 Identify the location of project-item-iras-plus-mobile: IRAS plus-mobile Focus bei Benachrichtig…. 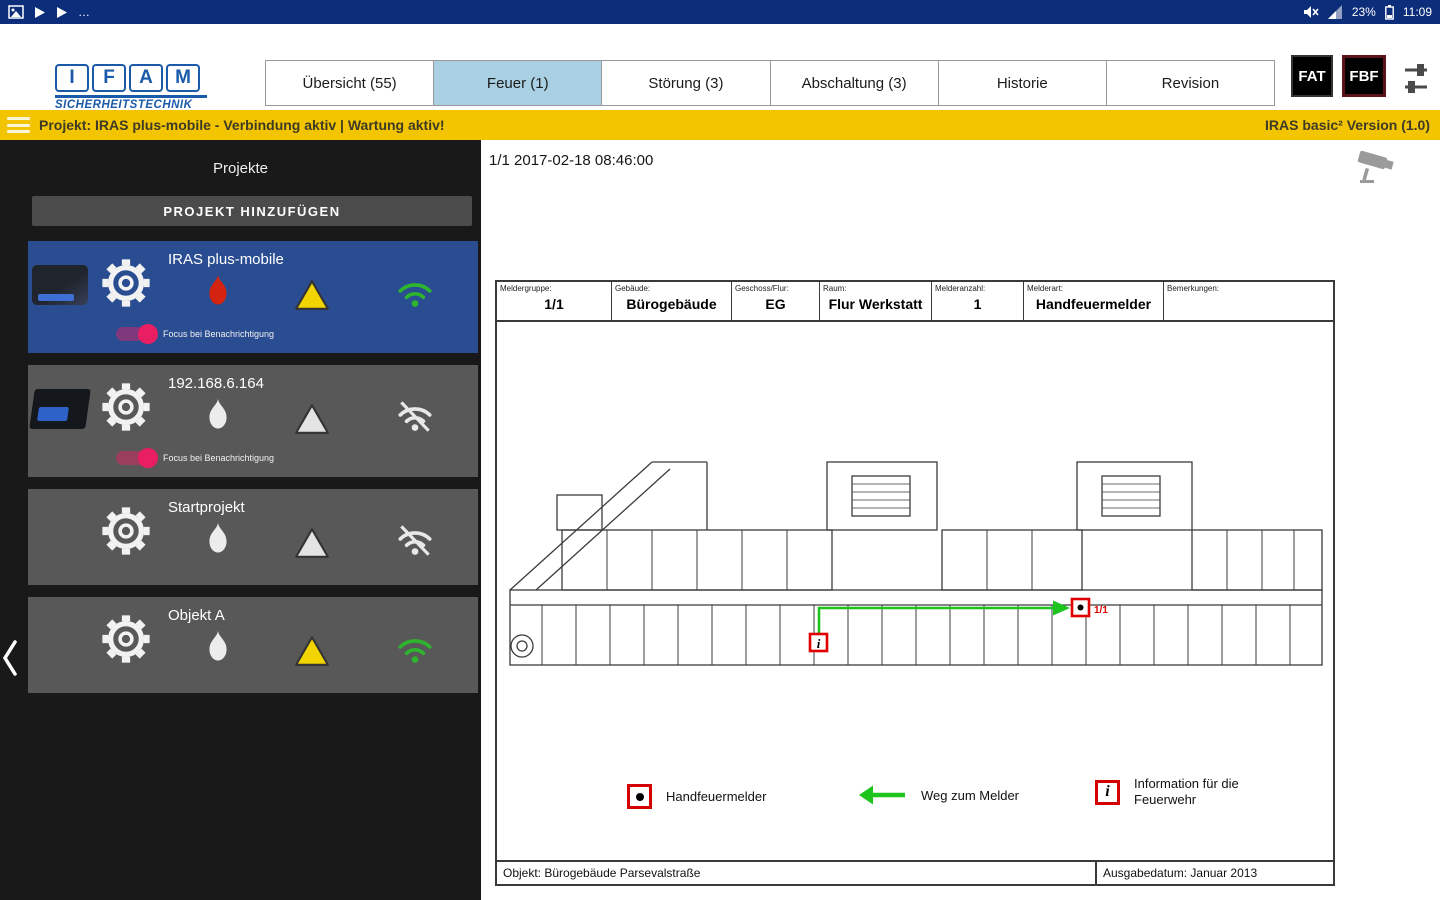
(253, 297).